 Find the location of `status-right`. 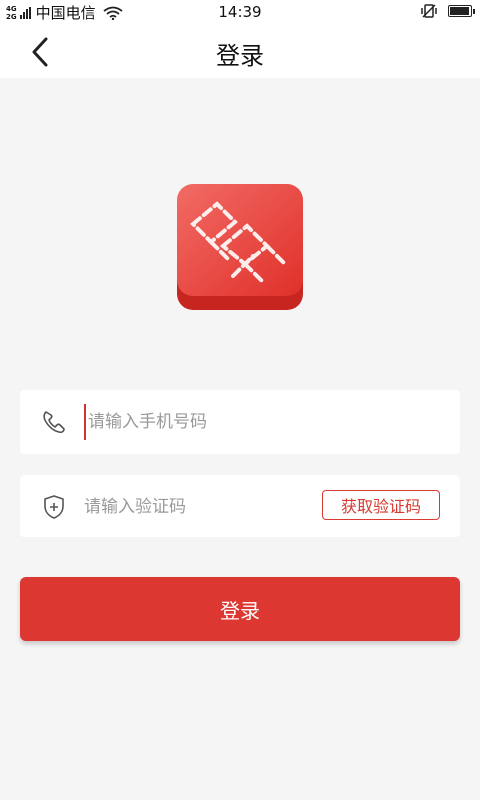

status-right is located at coordinates (447, 11).